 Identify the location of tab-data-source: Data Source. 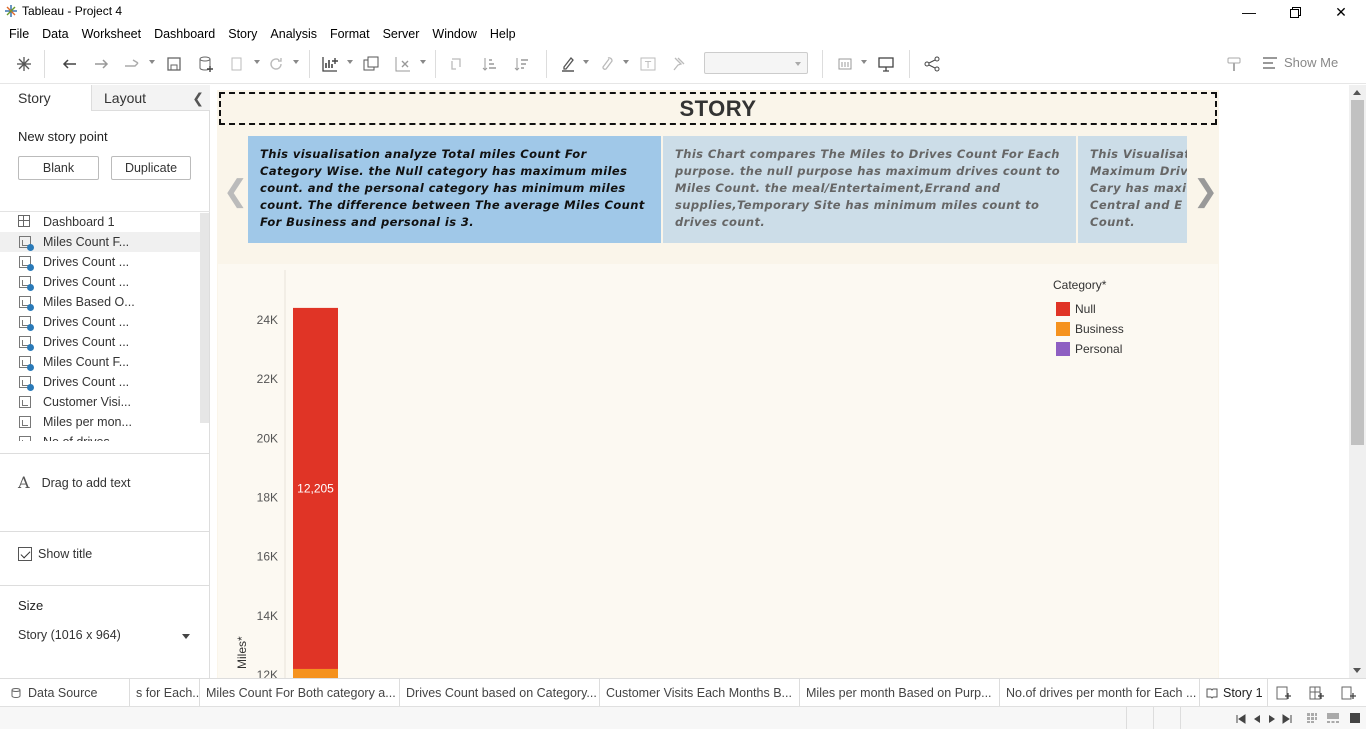
(65, 693).